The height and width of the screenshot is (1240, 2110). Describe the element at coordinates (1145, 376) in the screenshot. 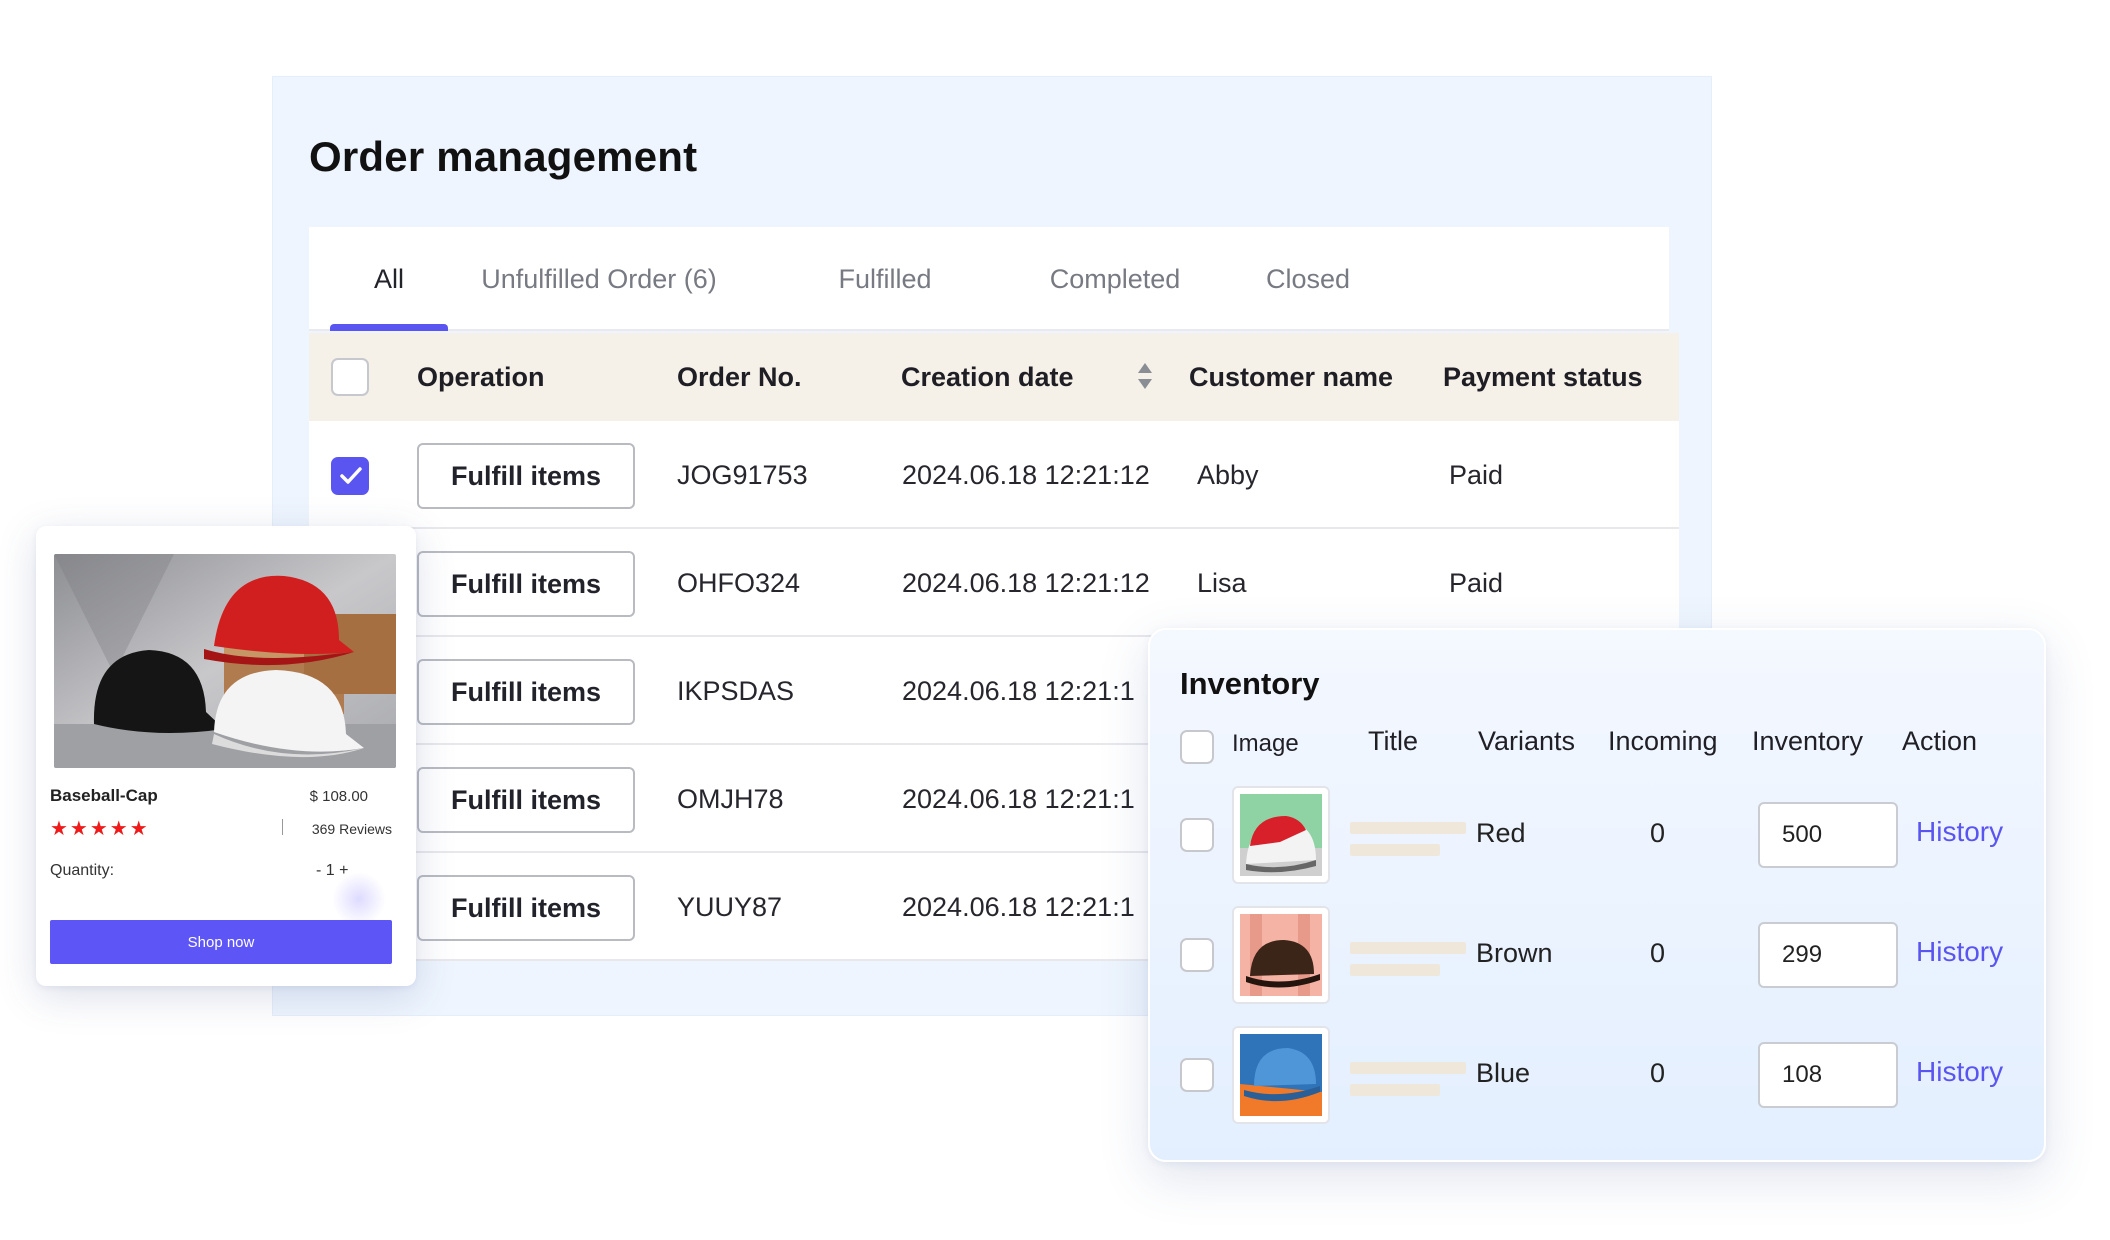

I see `sort-icon` at that location.